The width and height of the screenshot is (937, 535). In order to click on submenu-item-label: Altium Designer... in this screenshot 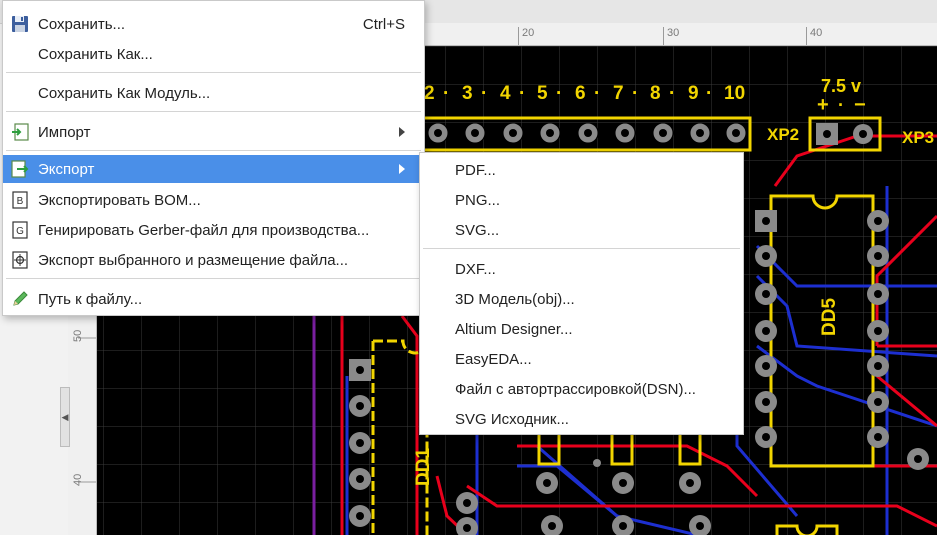, I will do `click(514, 329)`.